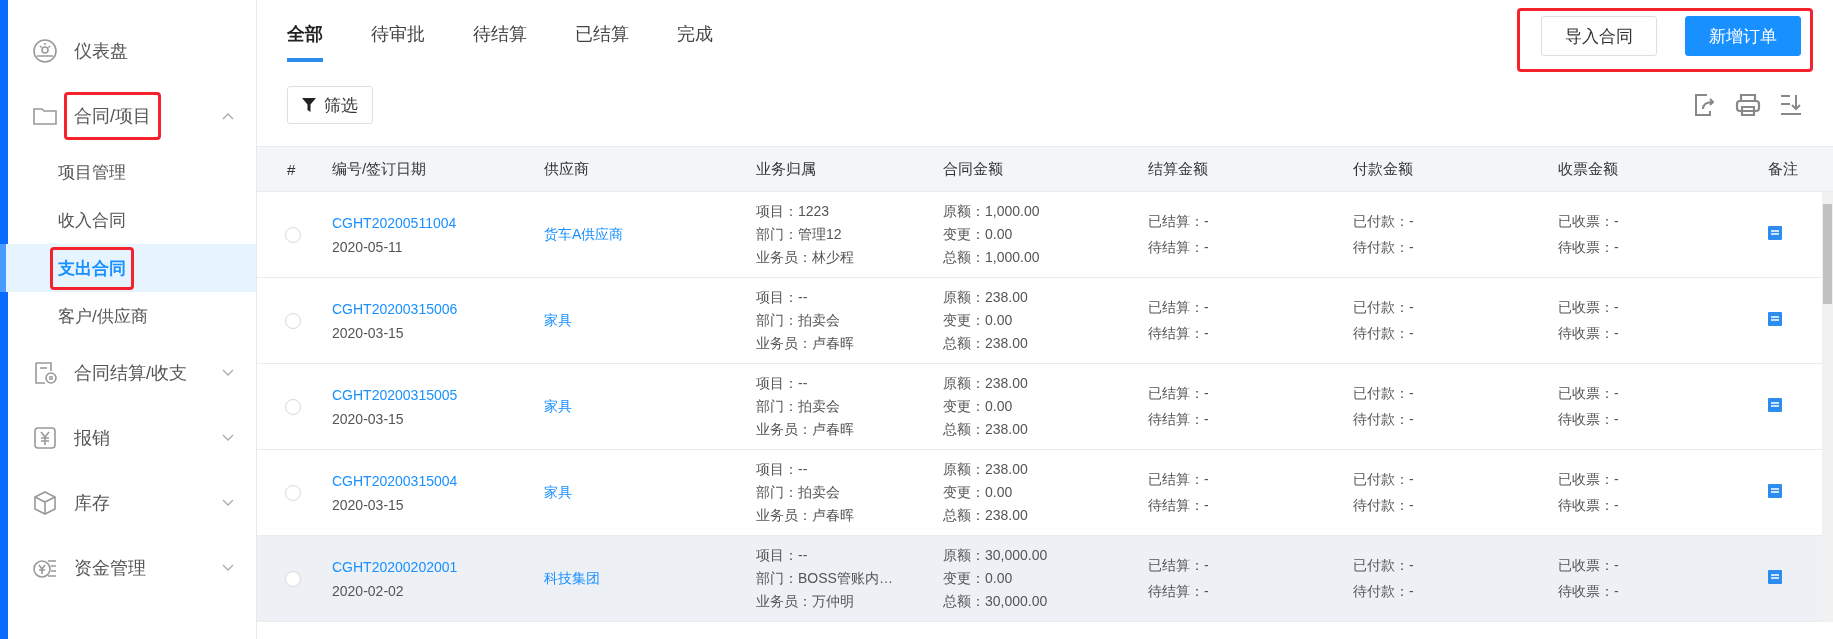 The image size is (1833, 639). Describe the element at coordinates (1783, 169) in the screenshot. I see `column-header: 备注` at that location.